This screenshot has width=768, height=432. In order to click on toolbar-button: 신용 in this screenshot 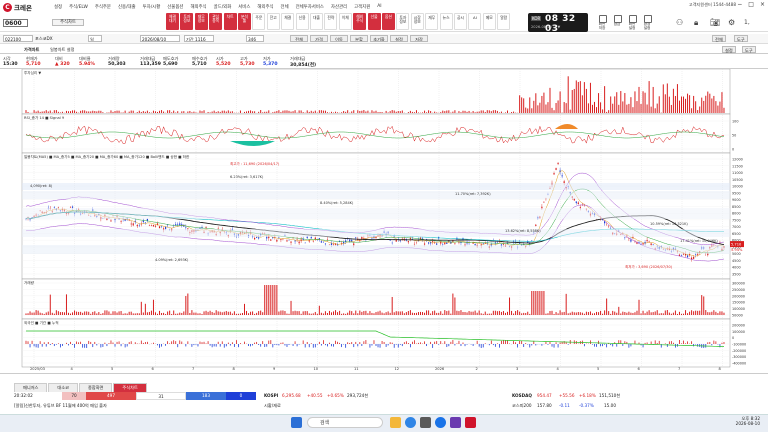, I will do `click(302, 21)`.